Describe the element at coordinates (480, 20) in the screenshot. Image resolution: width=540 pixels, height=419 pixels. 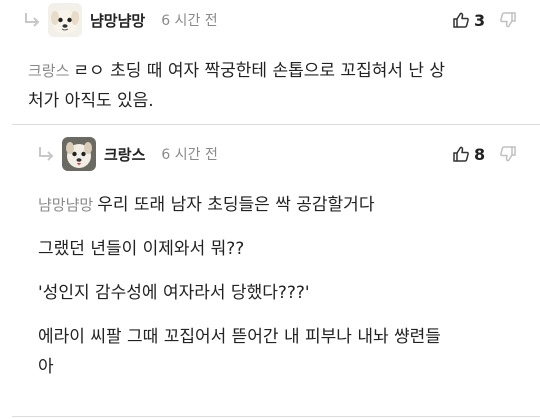
I see `like-count: 3` at that location.